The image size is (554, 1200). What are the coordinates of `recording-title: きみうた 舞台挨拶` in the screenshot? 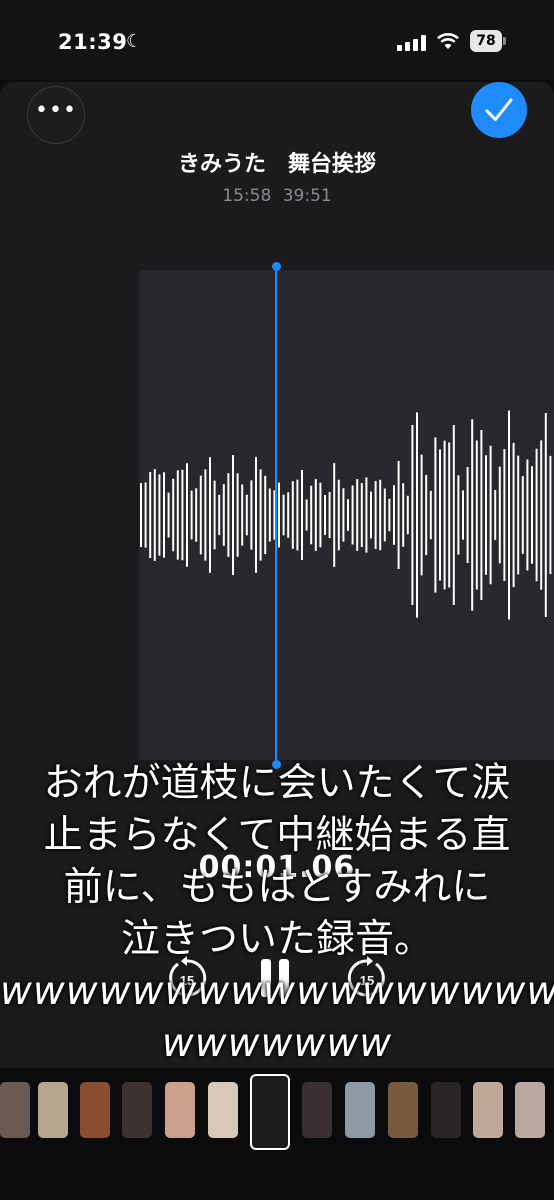 It's located at (277, 162).